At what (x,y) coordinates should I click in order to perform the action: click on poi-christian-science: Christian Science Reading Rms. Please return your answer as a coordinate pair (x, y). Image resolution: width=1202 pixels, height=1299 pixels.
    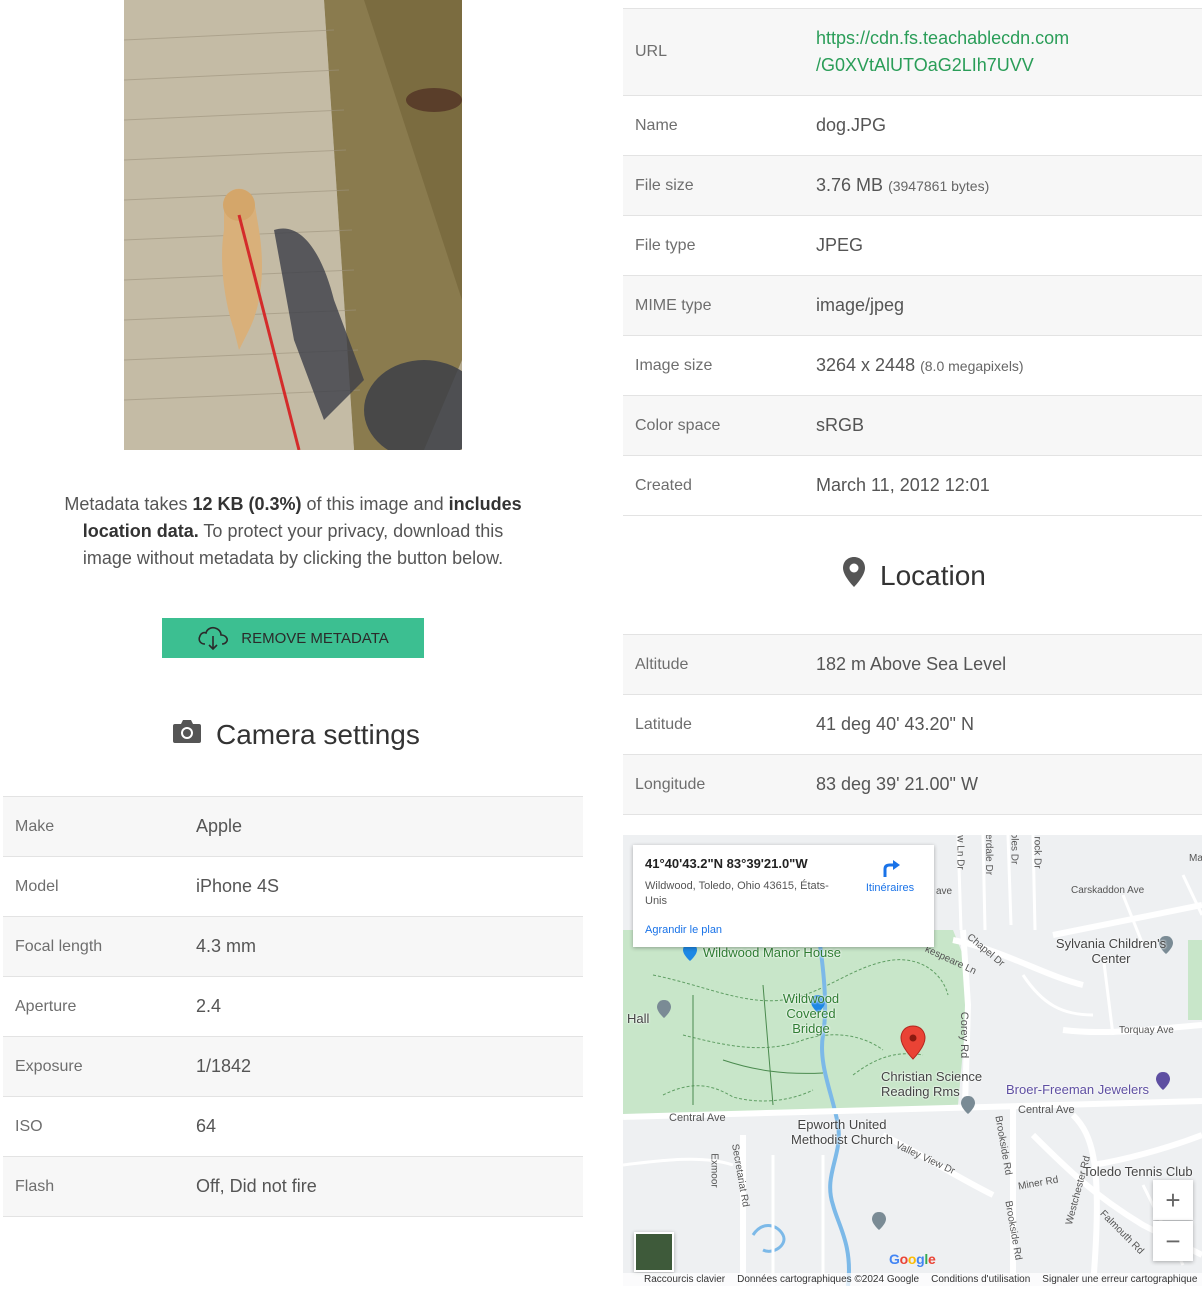
    Looking at the image, I should click on (936, 1084).